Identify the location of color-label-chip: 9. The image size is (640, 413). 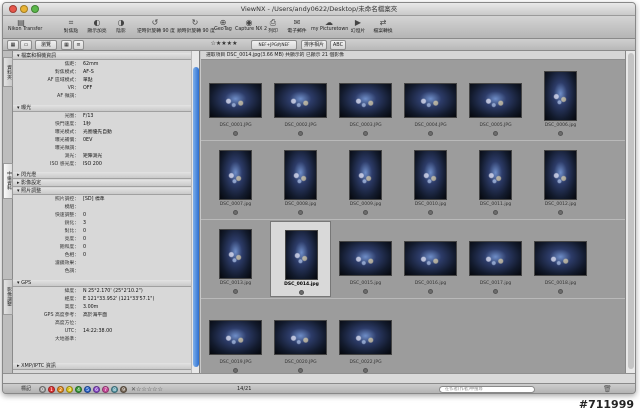
(123, 389).